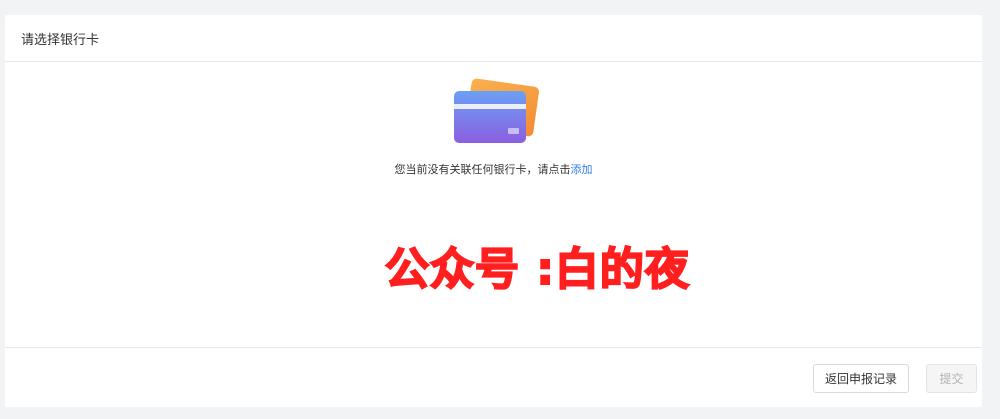 The width and height of the screenshot is (1000, 419). I want to click on watermark-text: 公众号 :白的夜, so click(537, 269).